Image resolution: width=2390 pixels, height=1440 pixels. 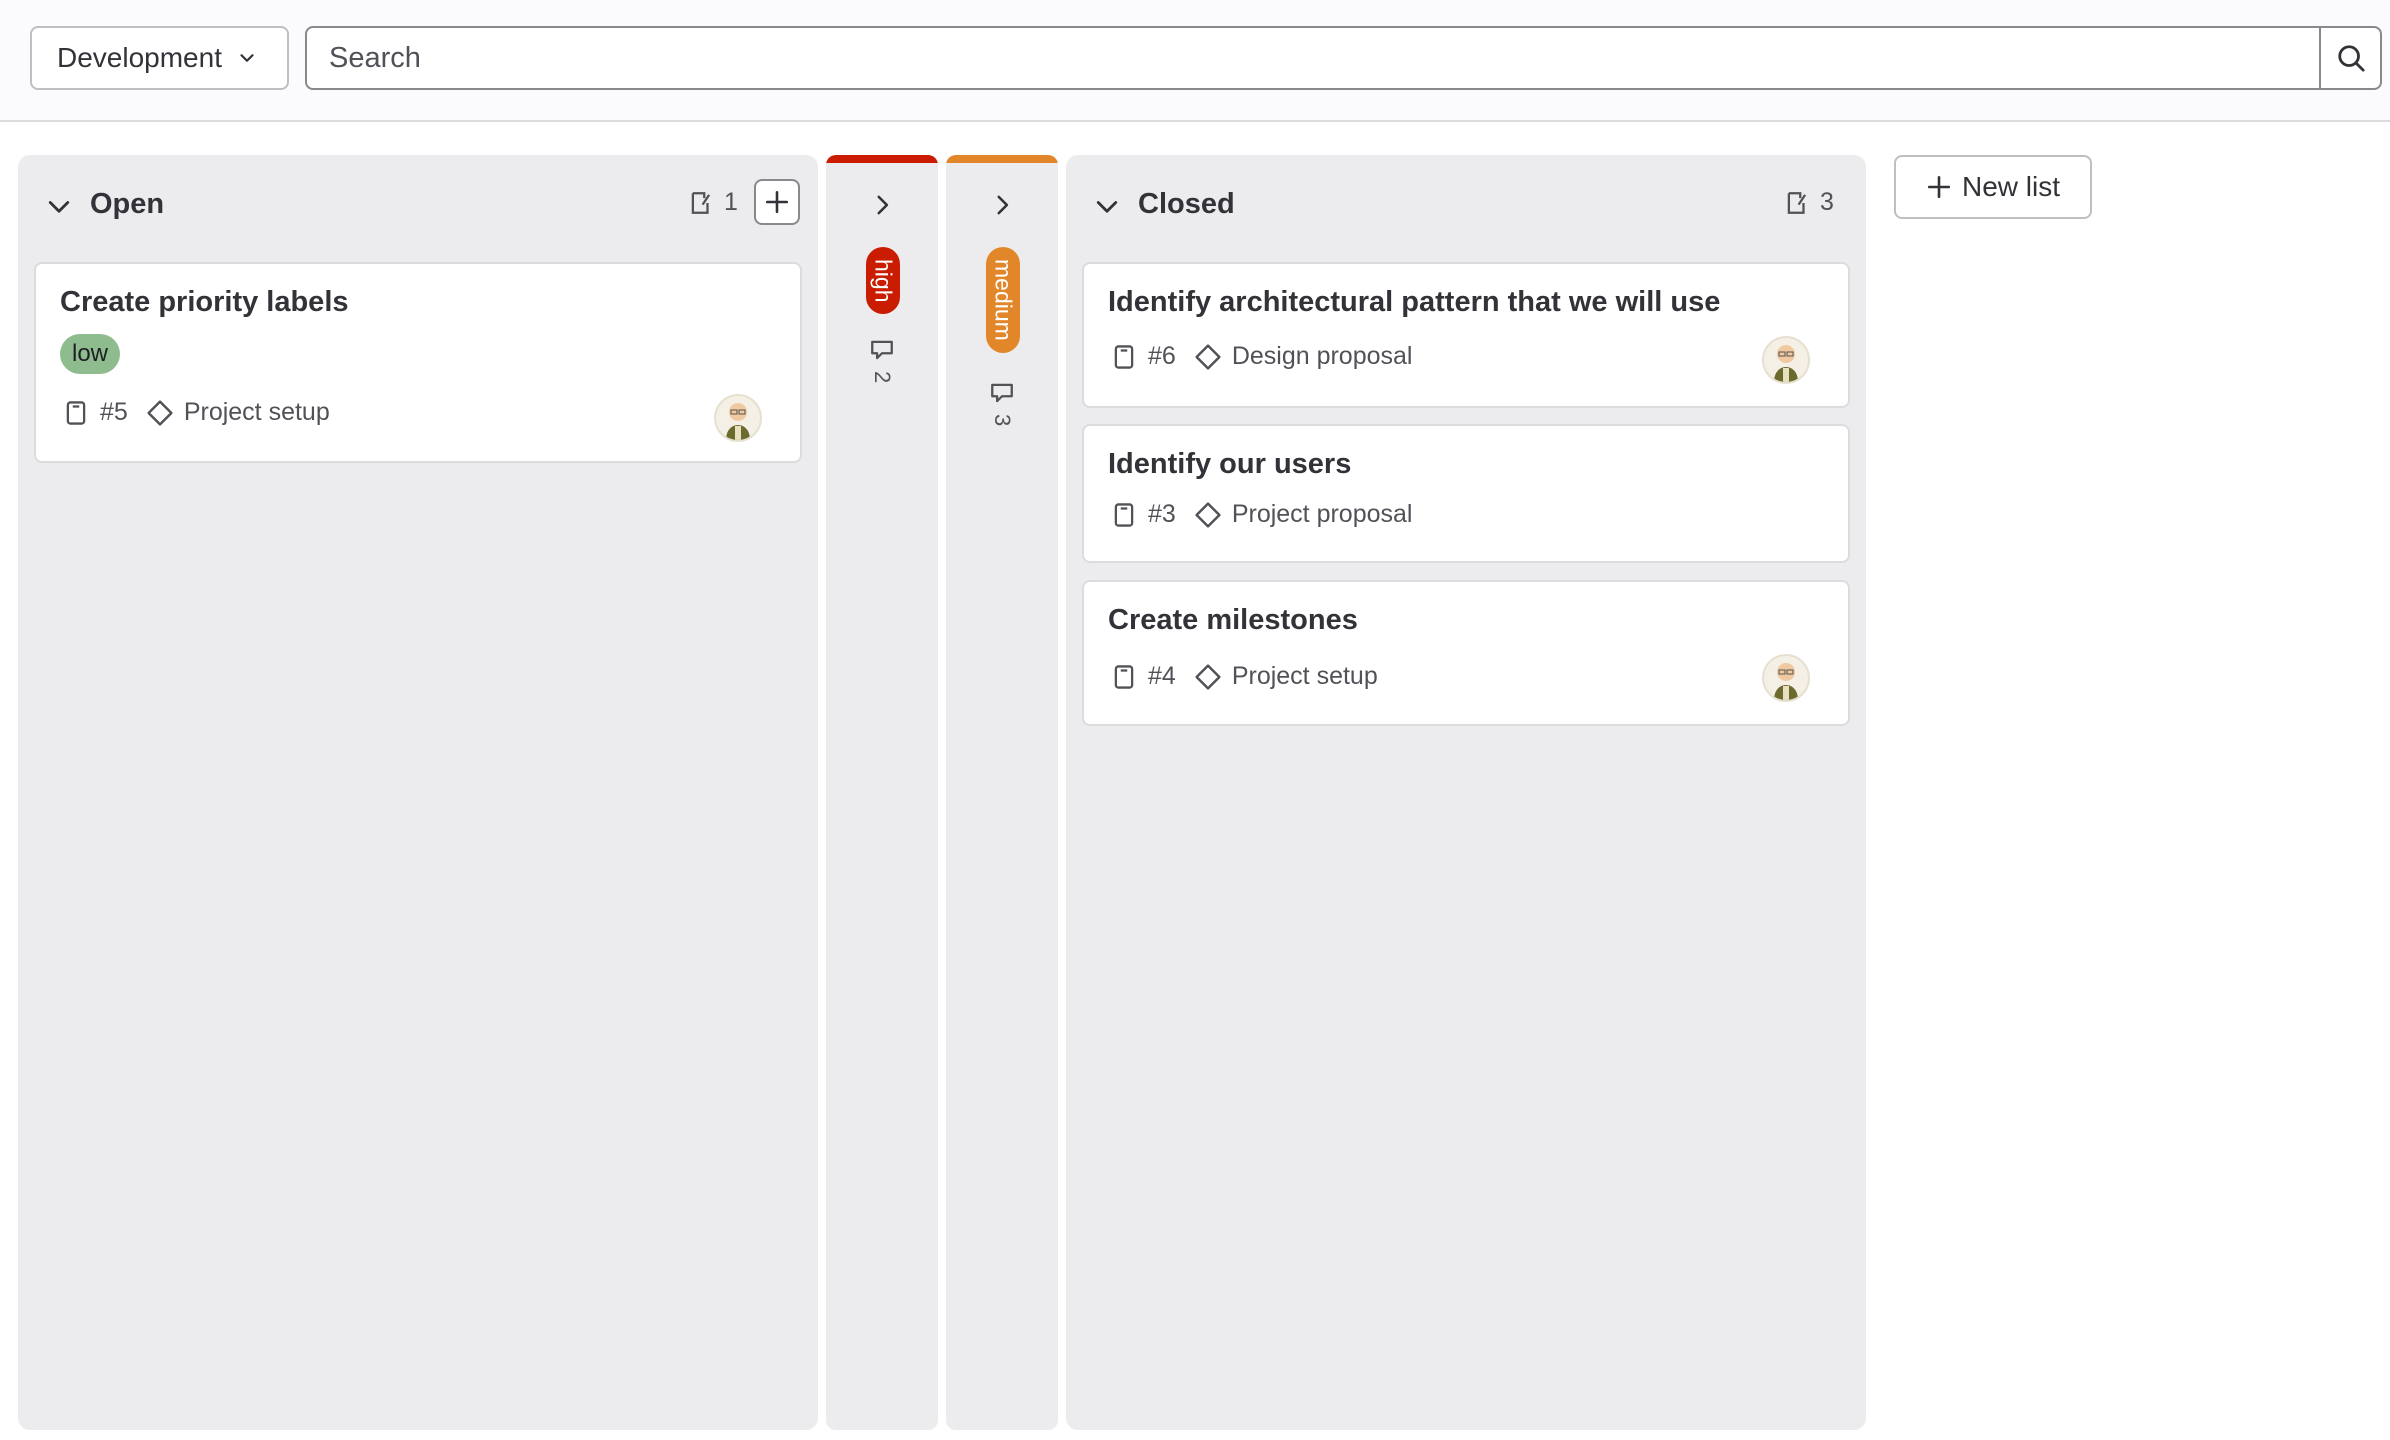 What do you see at coordinates (1162, 356) in the screenshot?
I see `issue-number: #6` at bounding box center [1162, 356].